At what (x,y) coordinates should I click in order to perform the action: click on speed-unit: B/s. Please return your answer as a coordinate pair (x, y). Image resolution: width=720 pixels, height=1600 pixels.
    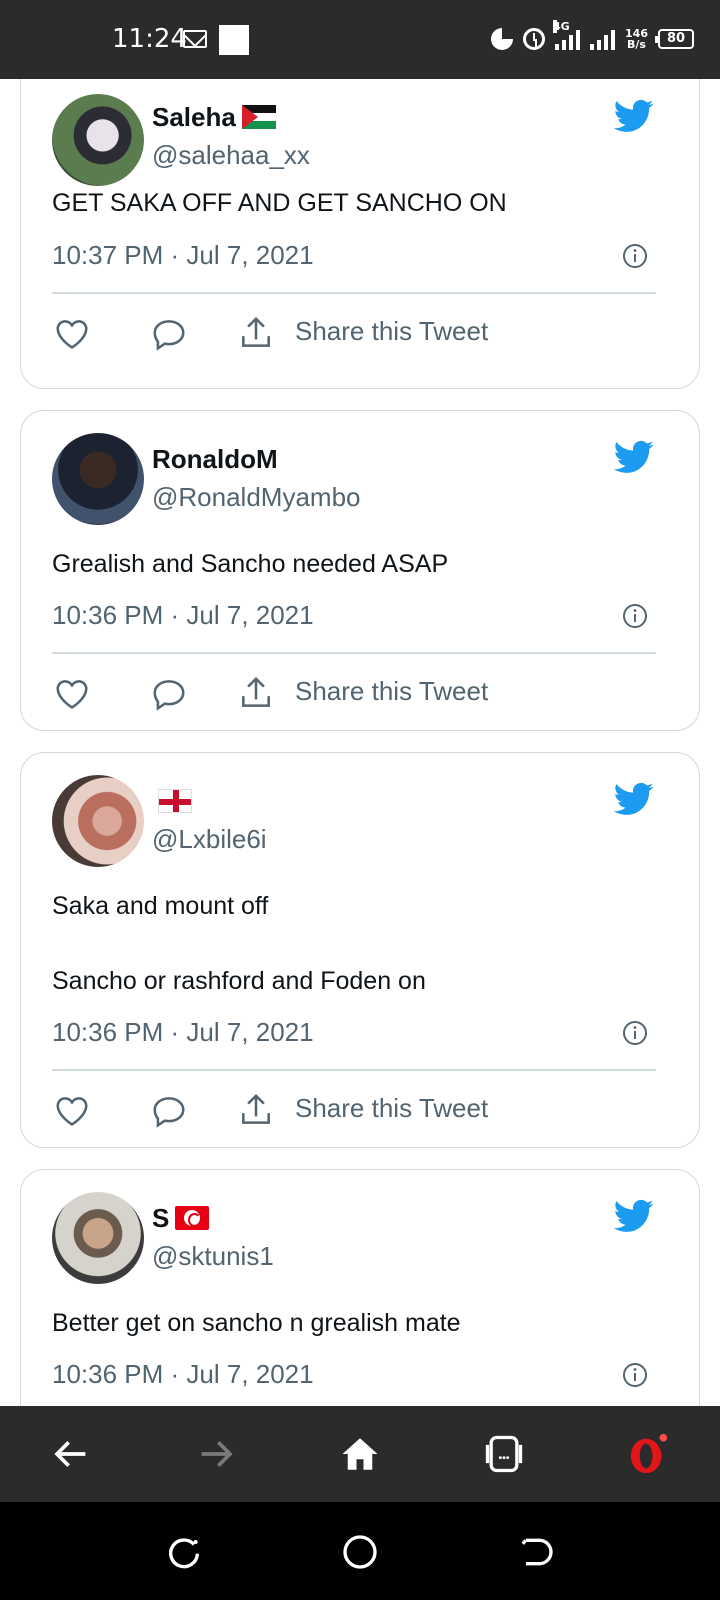
    Looking at the image, I should click on (636, 44).